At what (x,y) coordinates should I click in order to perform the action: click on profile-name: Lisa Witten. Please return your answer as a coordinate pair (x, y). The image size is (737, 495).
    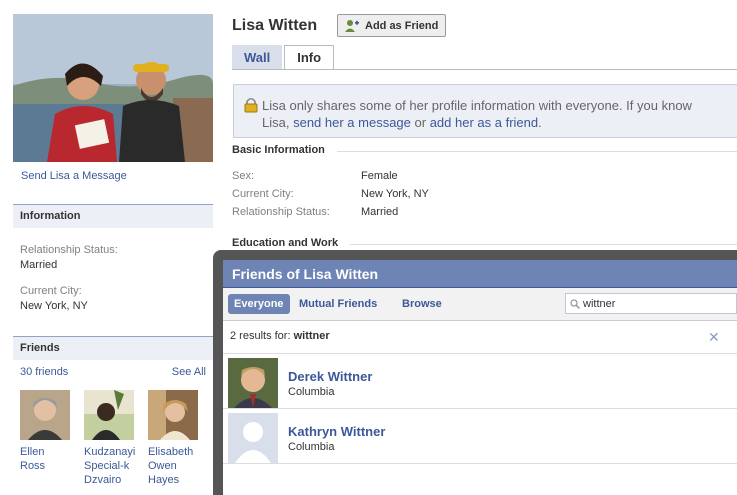
    Looking at the image, I should click on (275, 25).